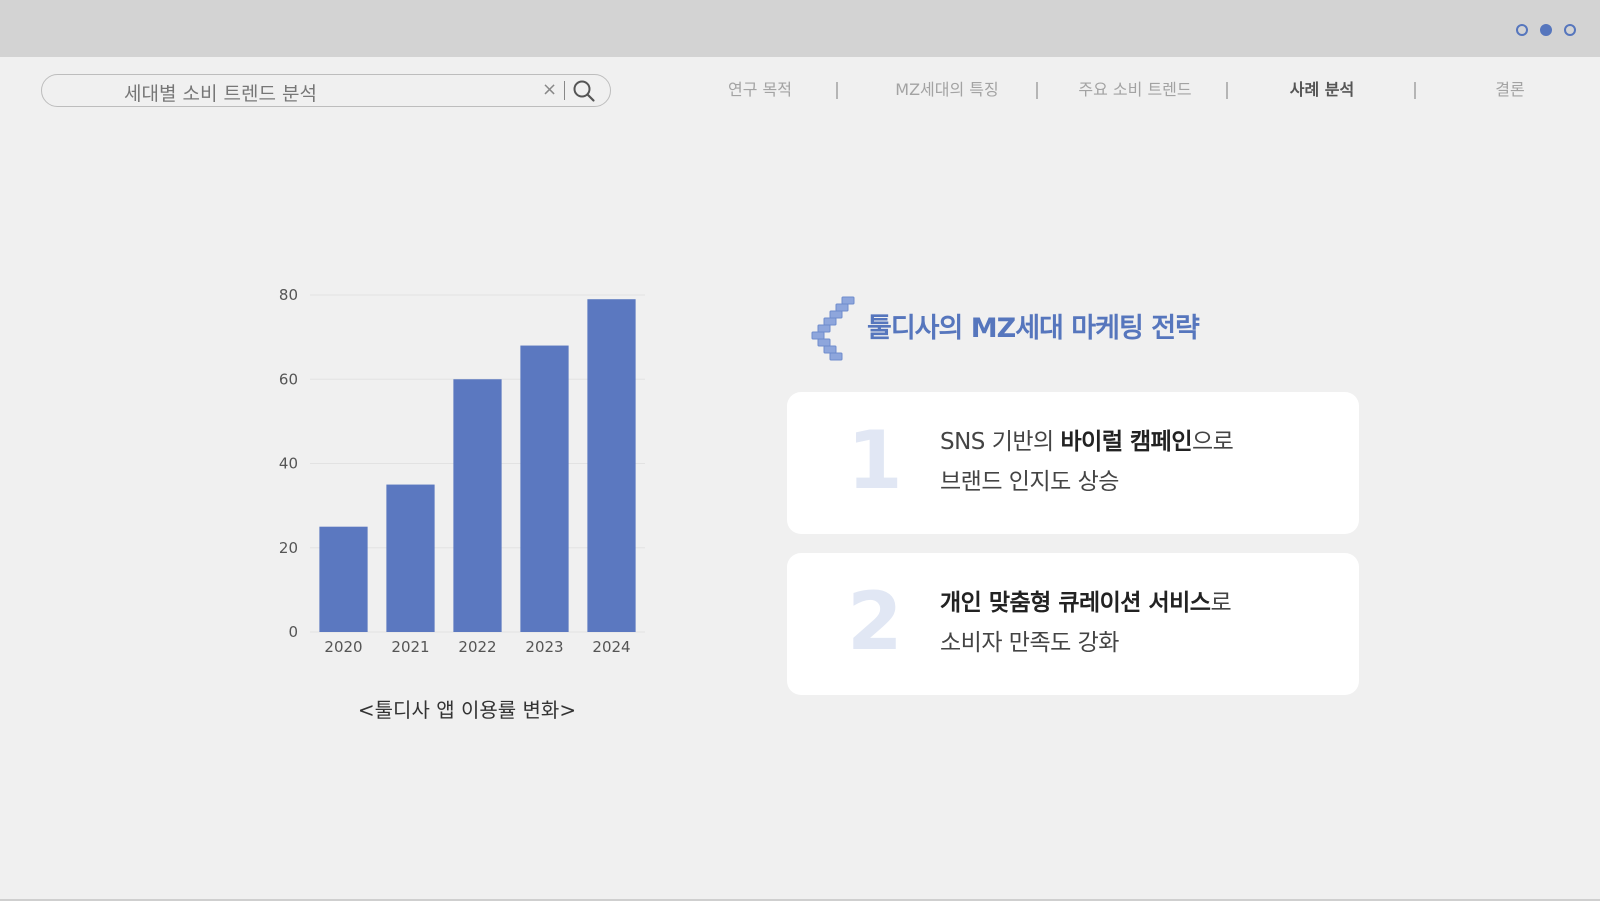  I want to click on strategy-title: 툴디사의 MZ세대 마케팅 전략, so click(1033, 328).